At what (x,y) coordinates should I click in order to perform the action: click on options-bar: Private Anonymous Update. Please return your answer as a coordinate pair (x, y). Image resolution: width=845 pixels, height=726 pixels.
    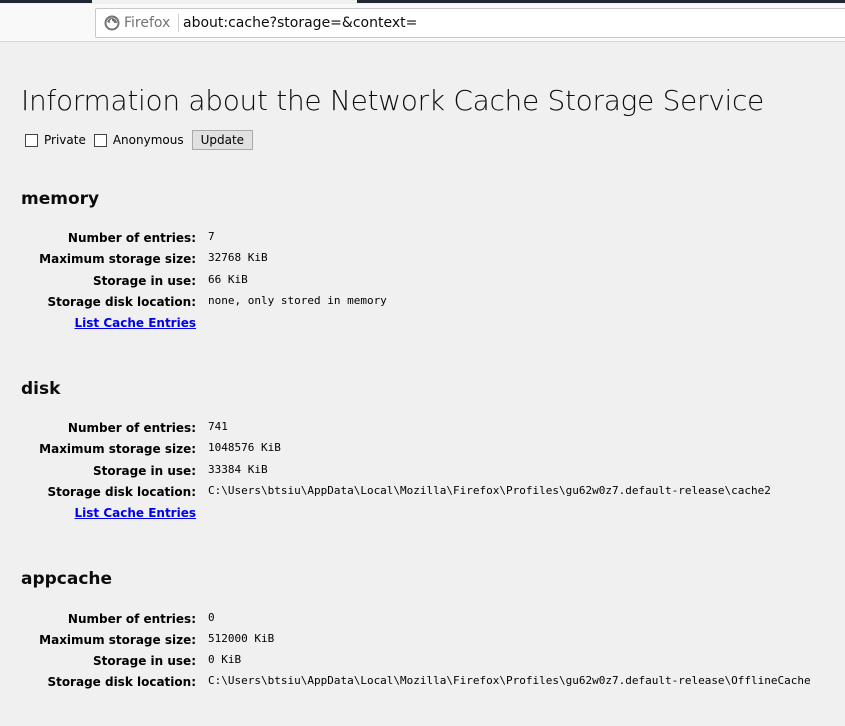
    Looking at the image, I should click on (137, 140).